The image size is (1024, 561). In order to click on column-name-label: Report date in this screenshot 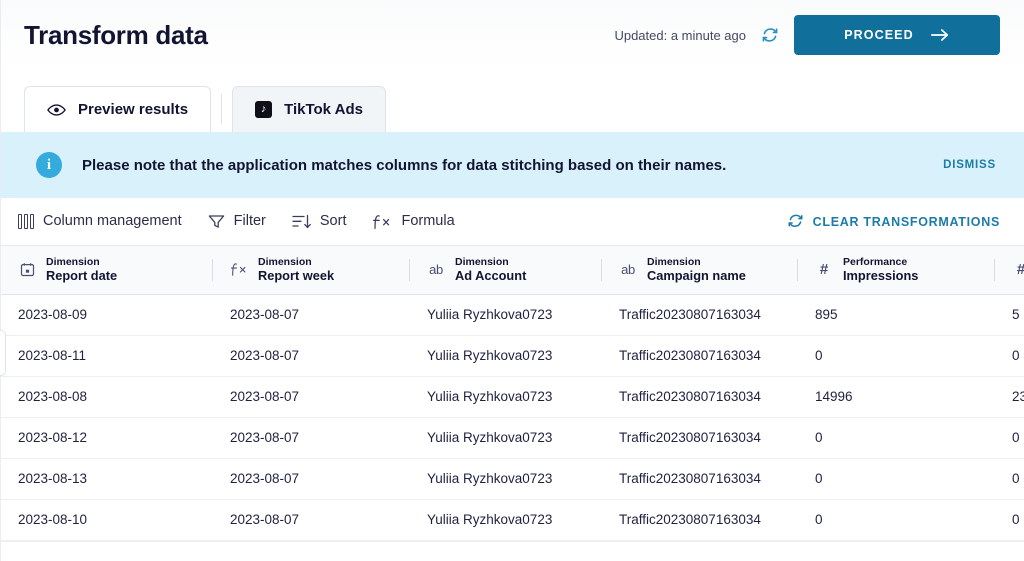, I will do `click(82, 275)`.